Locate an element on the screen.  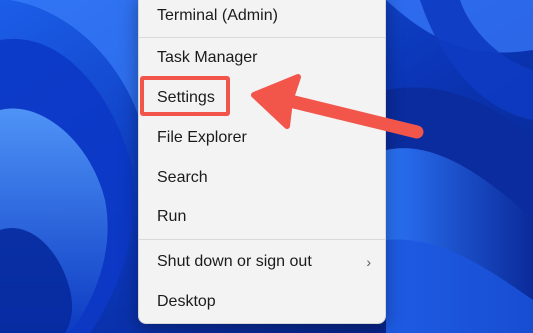
menu-item-task-manager: Task Manager is located at coordinates (262, 58).